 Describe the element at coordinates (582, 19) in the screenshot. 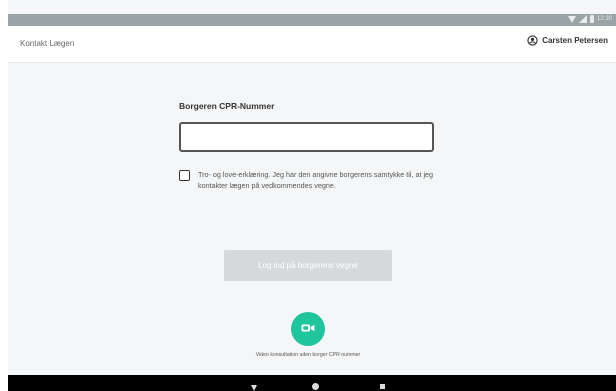

I see `signal-icon` at that location.